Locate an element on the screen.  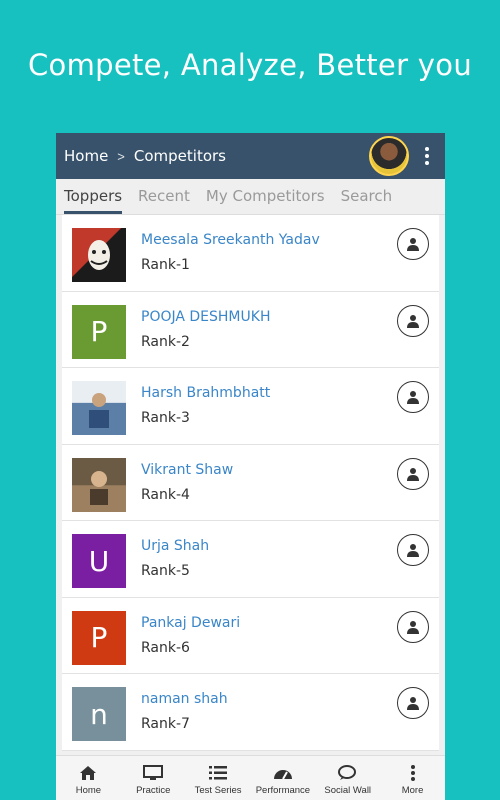
nav-label: Home is located at coordinates (88, 790).